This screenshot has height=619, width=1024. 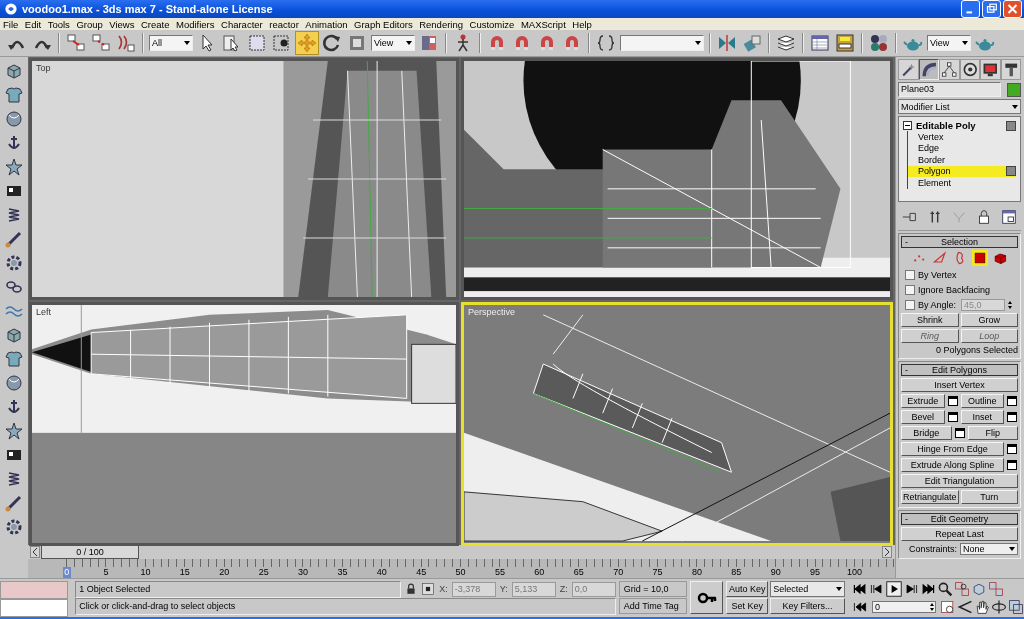 I want to click on time-tag-button: Add Time Tag, so click(x=652, y=606).